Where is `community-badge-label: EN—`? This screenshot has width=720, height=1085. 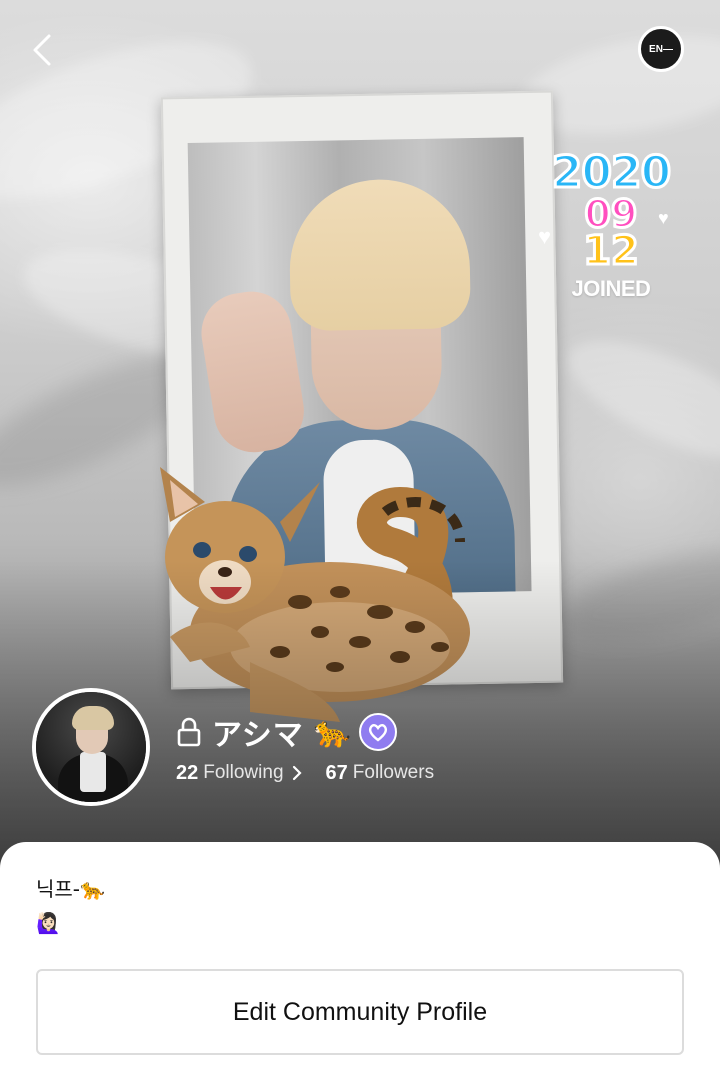
community-badge-label: EN— is located at coordinates (661, 49).